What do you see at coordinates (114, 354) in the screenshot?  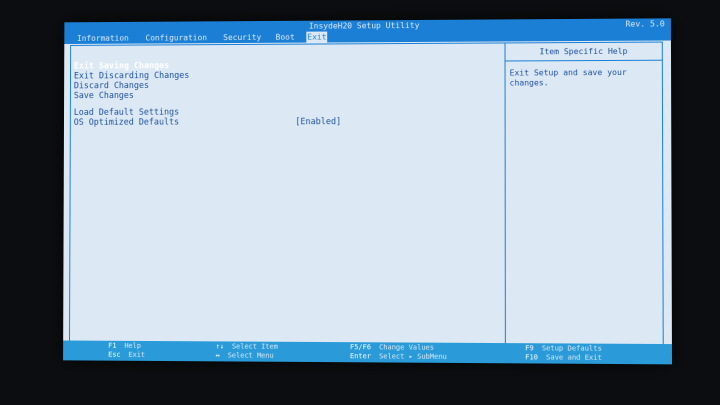 I see `key-esc: Esc` at bounding box center [114, 354].